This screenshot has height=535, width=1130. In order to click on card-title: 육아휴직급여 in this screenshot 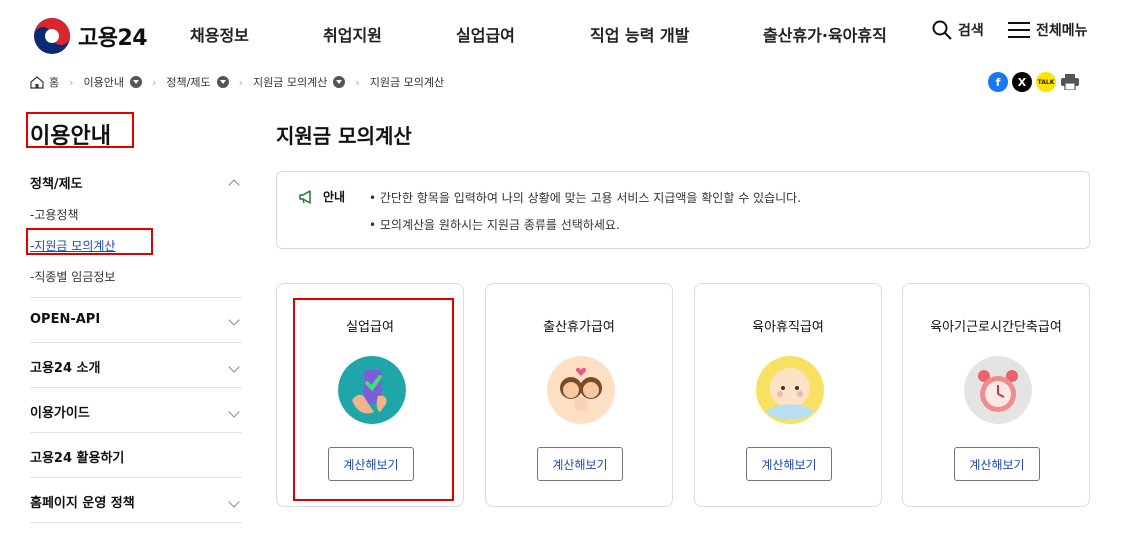, I will do `click(788, 327)`.